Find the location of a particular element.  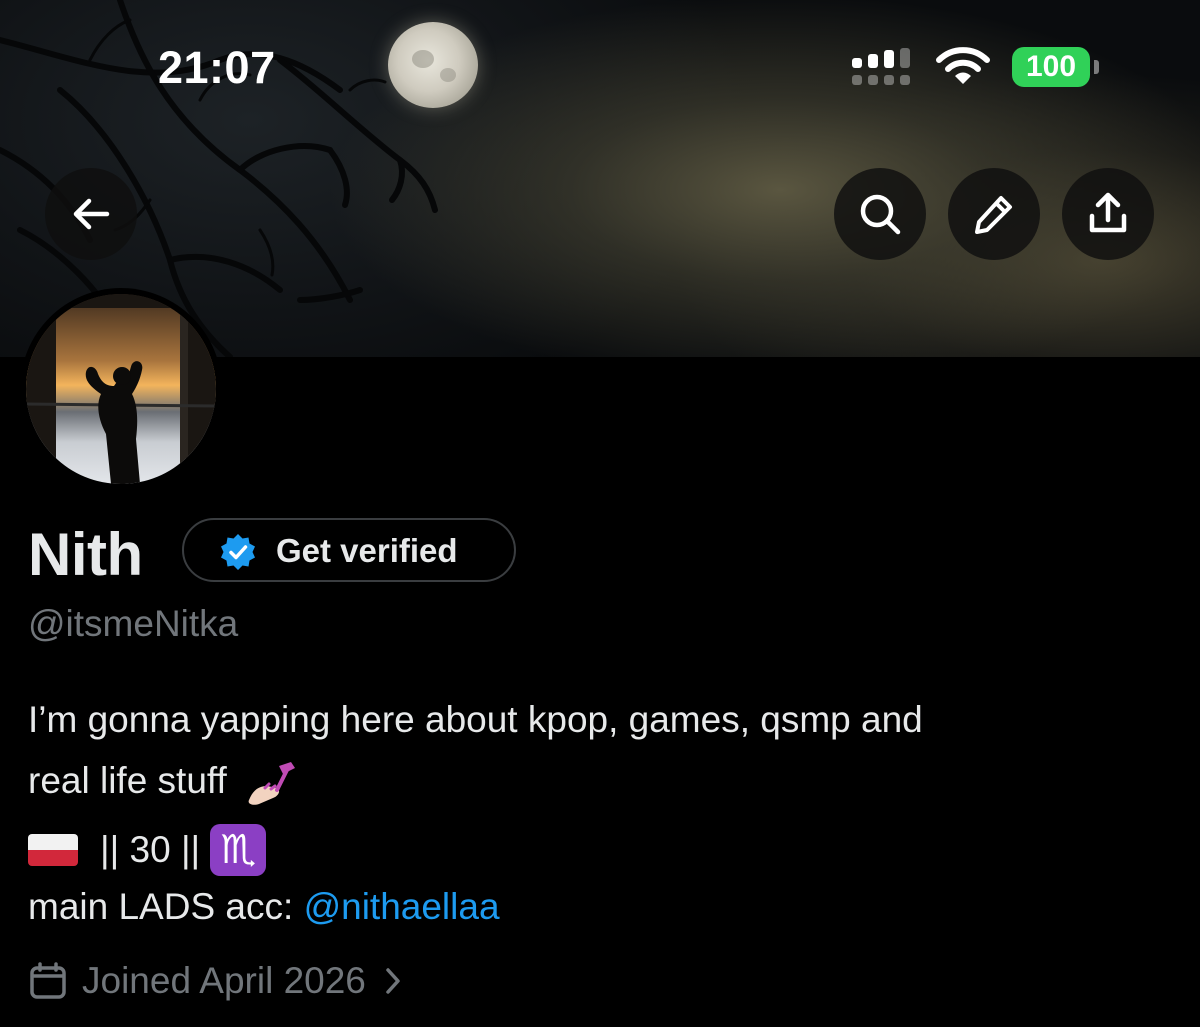

share-button is located at coordinates (1108, 214).